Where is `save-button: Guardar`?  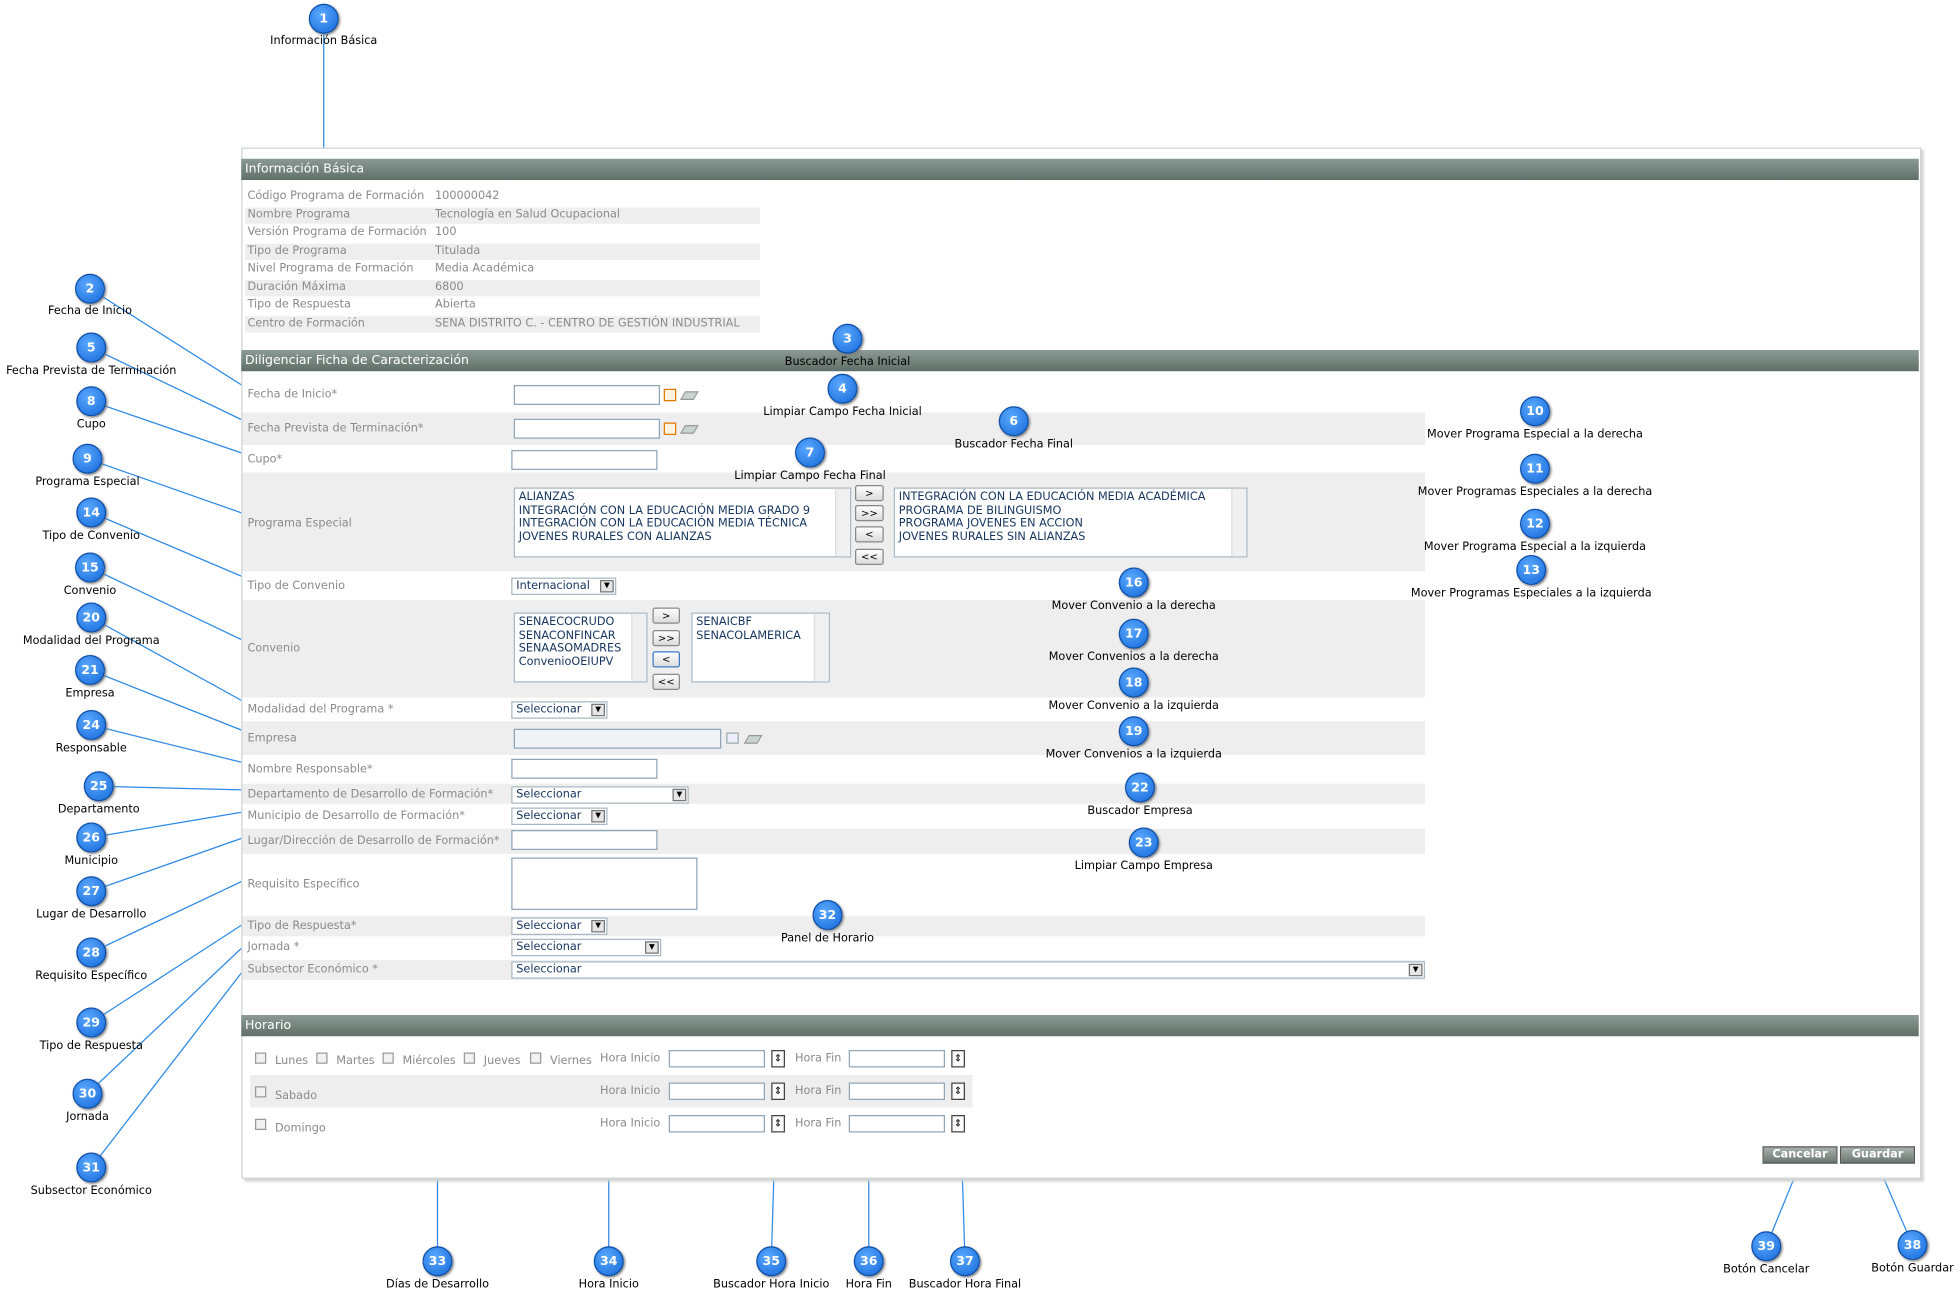 save-button: Guardar is located at coordinates (1877, 1155).